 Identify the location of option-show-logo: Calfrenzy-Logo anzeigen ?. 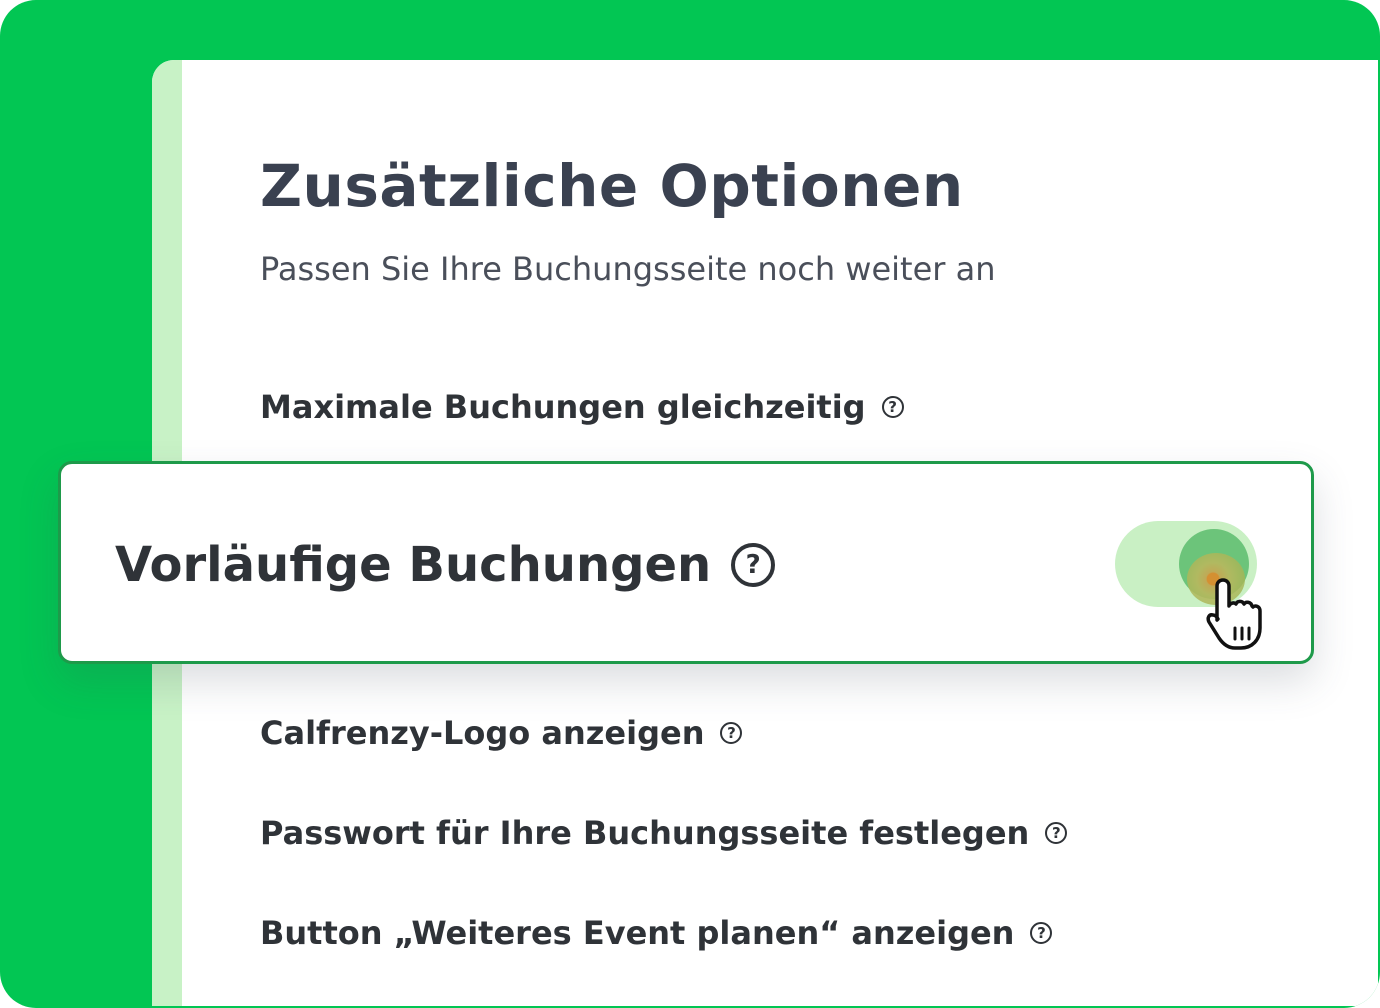
(501, 733).